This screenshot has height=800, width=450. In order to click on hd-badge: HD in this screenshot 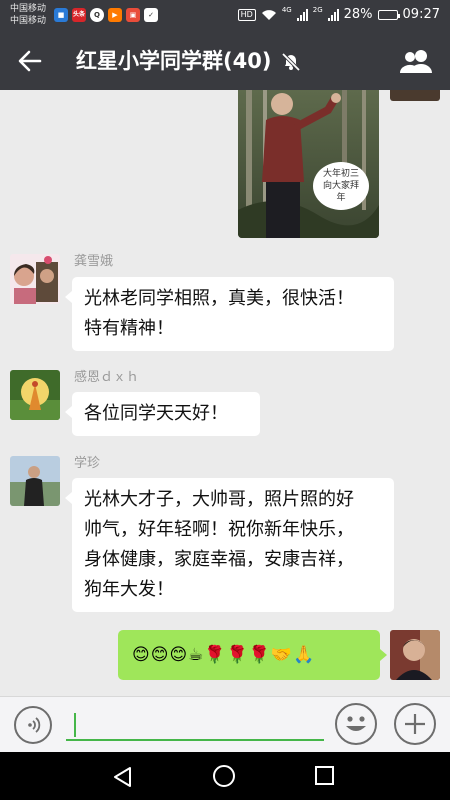, I will do `click(246, 14)`.